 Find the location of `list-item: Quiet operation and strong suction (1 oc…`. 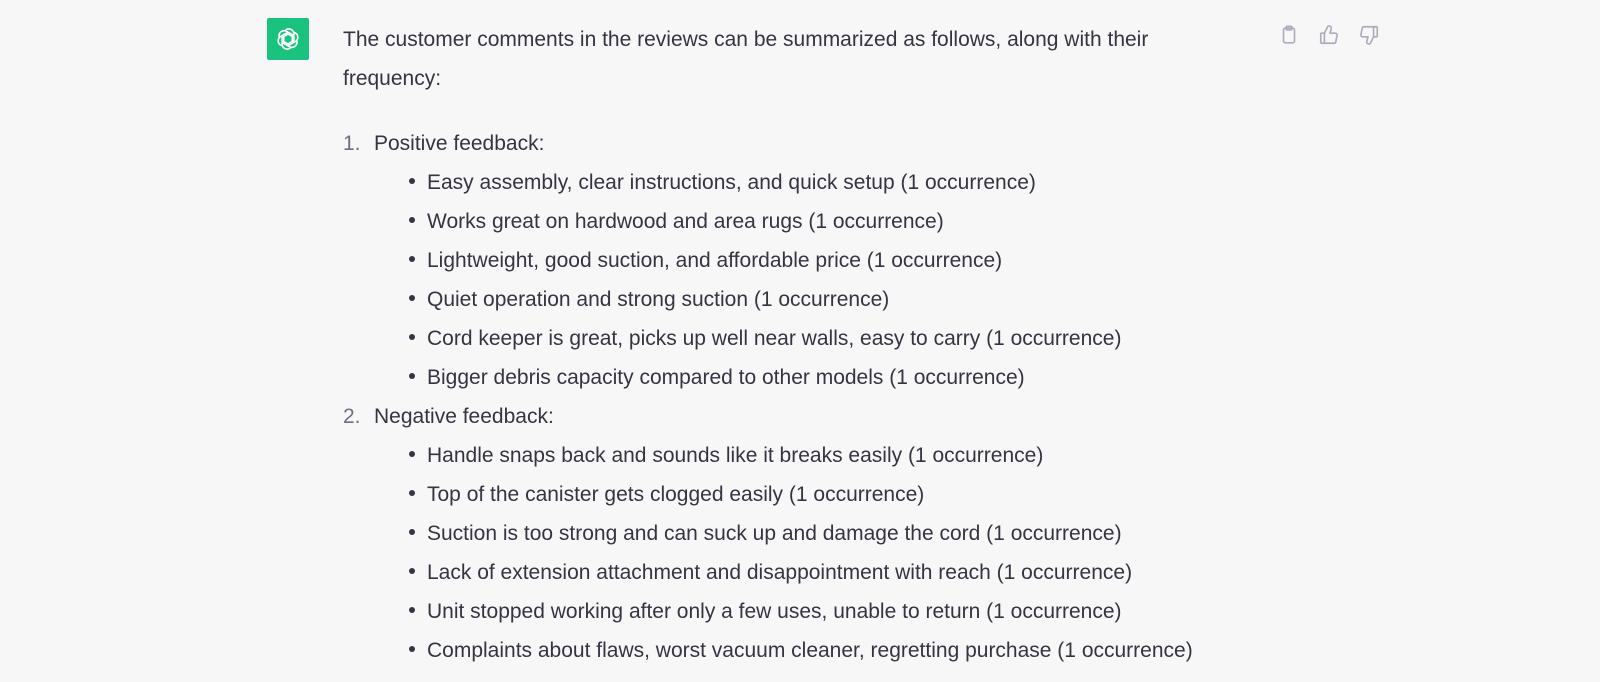

list-item: Quiet operation and strong suction (1 oc… is located at coordinates (814, 299).